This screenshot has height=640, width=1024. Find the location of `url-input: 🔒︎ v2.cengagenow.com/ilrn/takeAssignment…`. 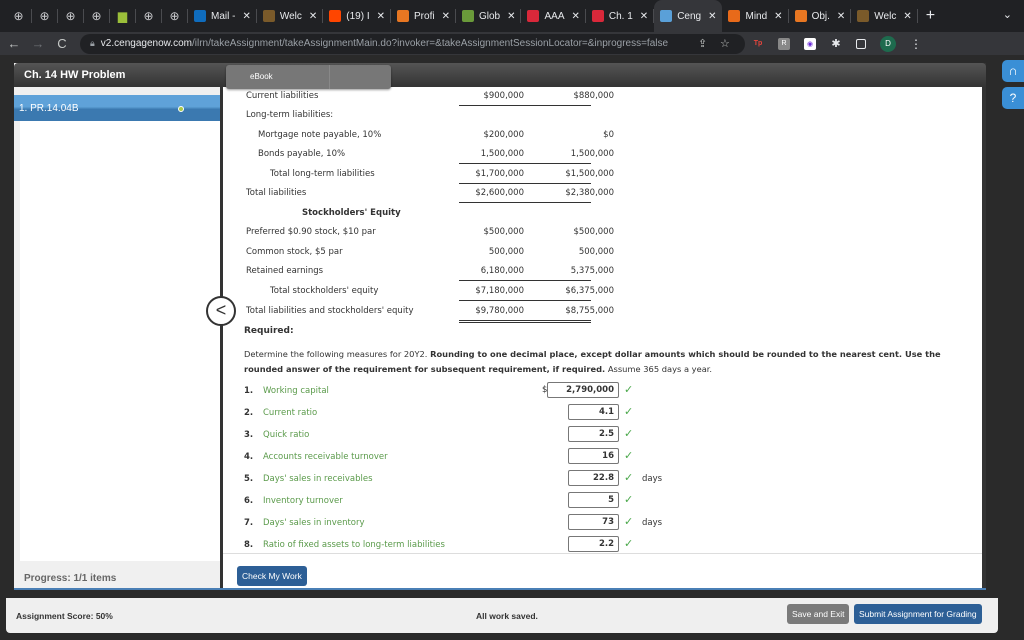

url-input: 🔒︎ v2.cengagenow.com/ilrn/takeAssignment… is located at coordinates (412, 43).